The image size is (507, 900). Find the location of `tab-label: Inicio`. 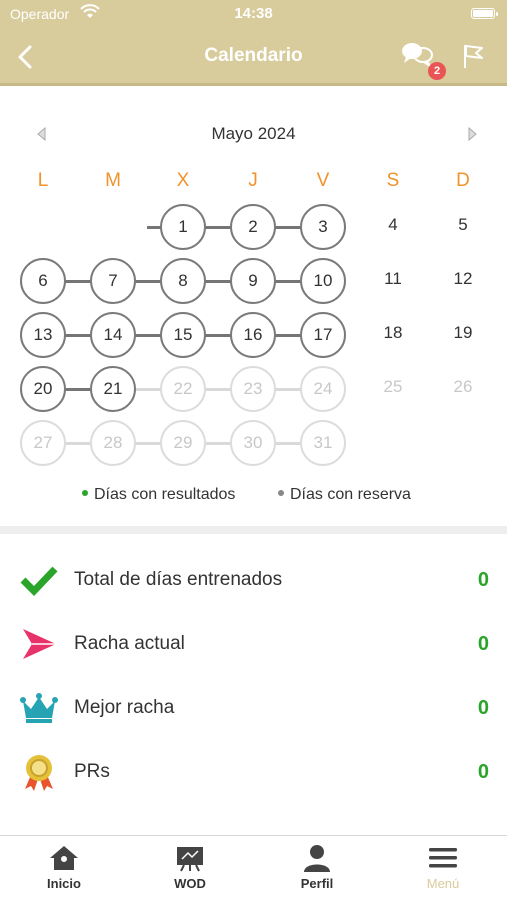

tab-label: Inicio is located at coordinates (64, 883).